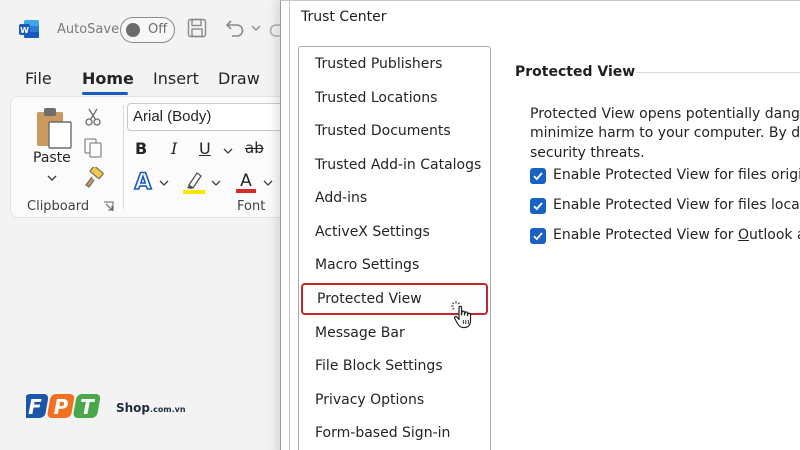 This screenshot has height=450, width=800. What do you see at coordinates (718, 72) in the screenshot?
I see `section-divider` at bounding box center [718, 72].